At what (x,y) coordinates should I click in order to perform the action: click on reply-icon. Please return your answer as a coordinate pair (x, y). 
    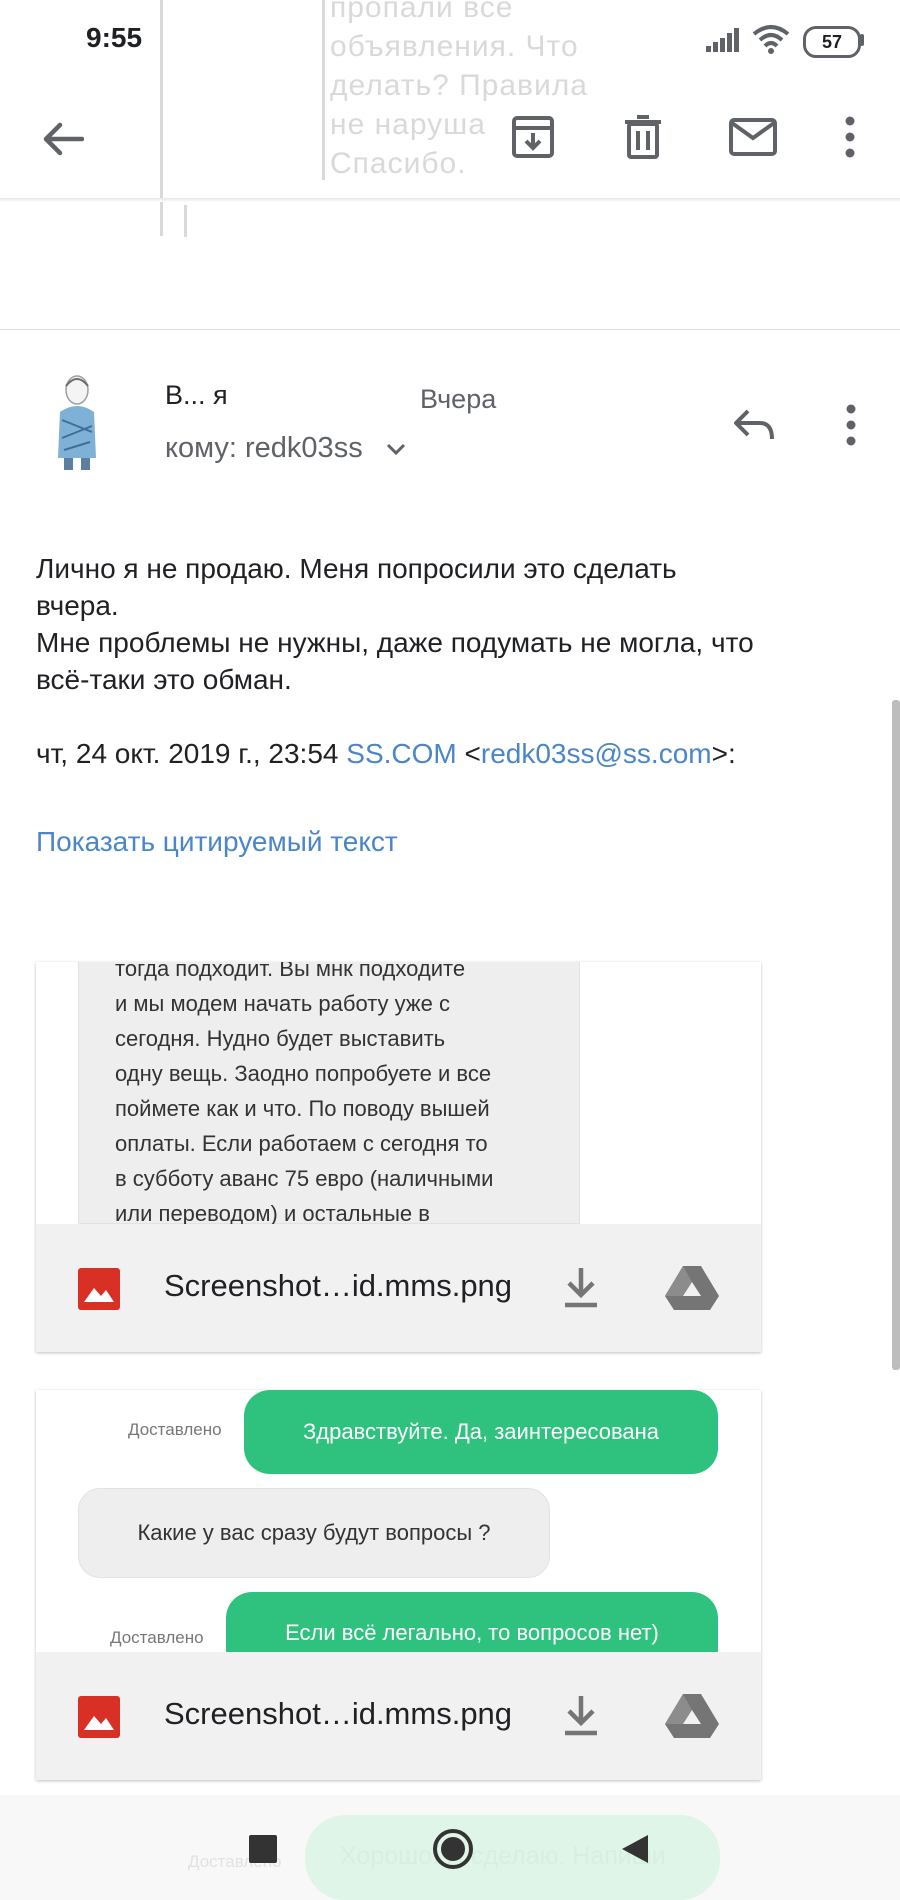
    Looking at the image, I should click on (754, 424).